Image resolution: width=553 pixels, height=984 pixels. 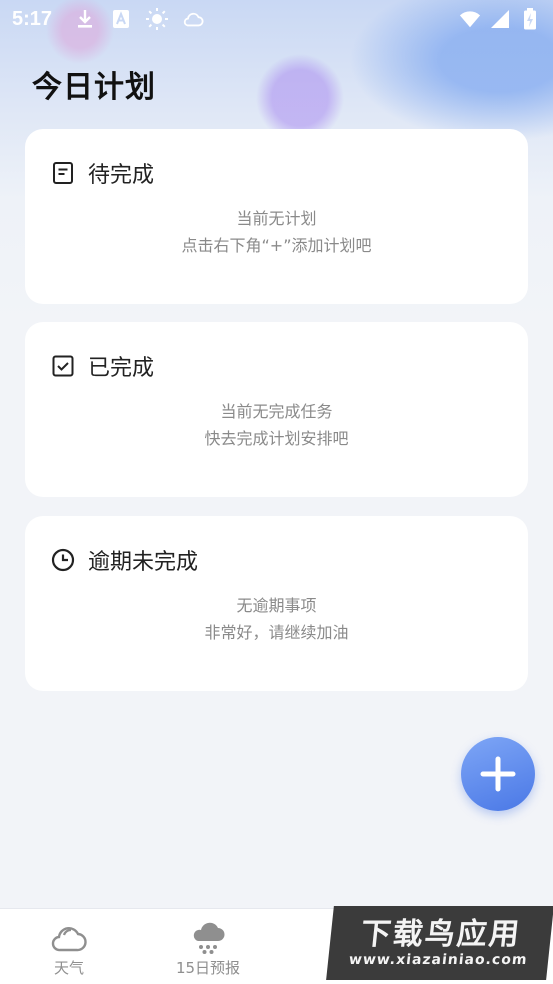 I want to click on card-header: 逾期未完成, so click(x=124, y=560).